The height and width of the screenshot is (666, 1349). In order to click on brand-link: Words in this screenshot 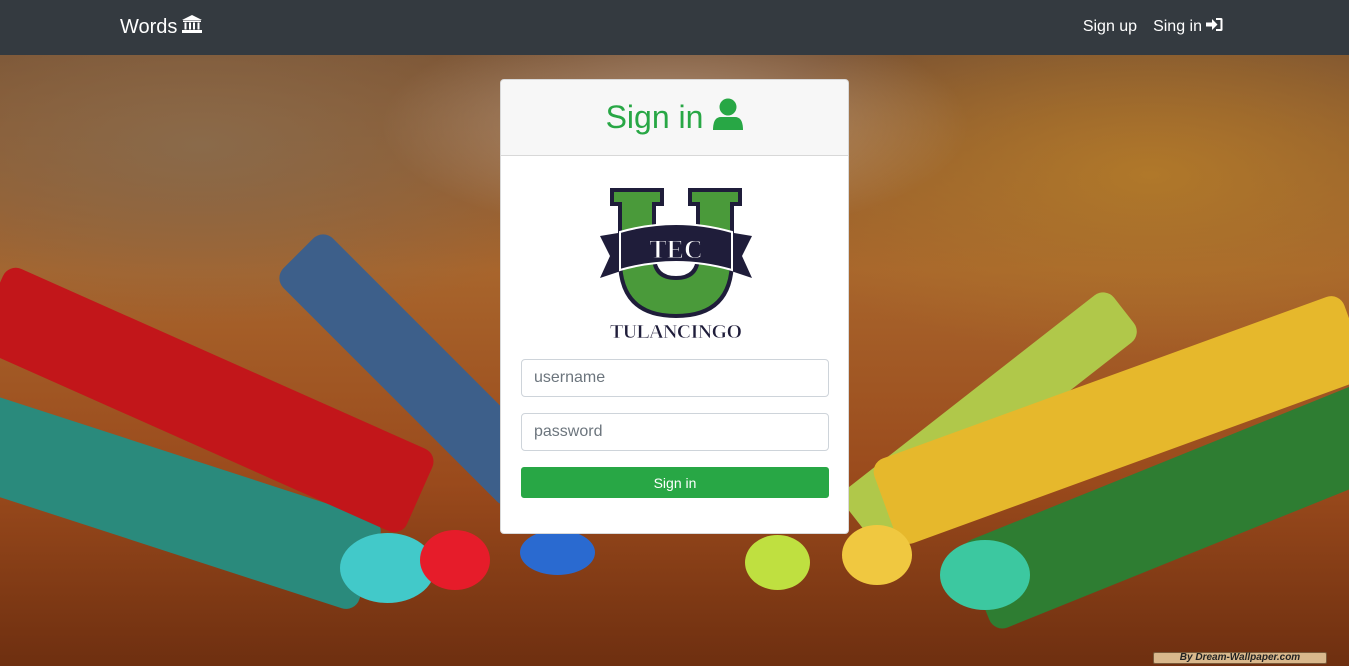, I will do `click(161, 27)`.